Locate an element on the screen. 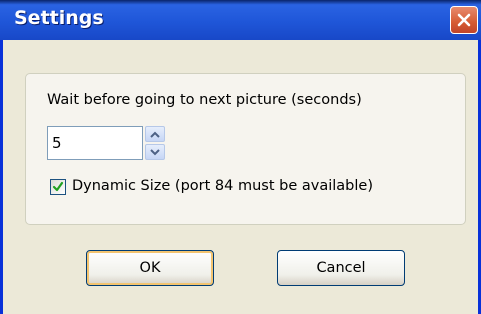  dynamic-size-label: Dynamic Size (port 84 must be available) is located at coordinates (222, 186).